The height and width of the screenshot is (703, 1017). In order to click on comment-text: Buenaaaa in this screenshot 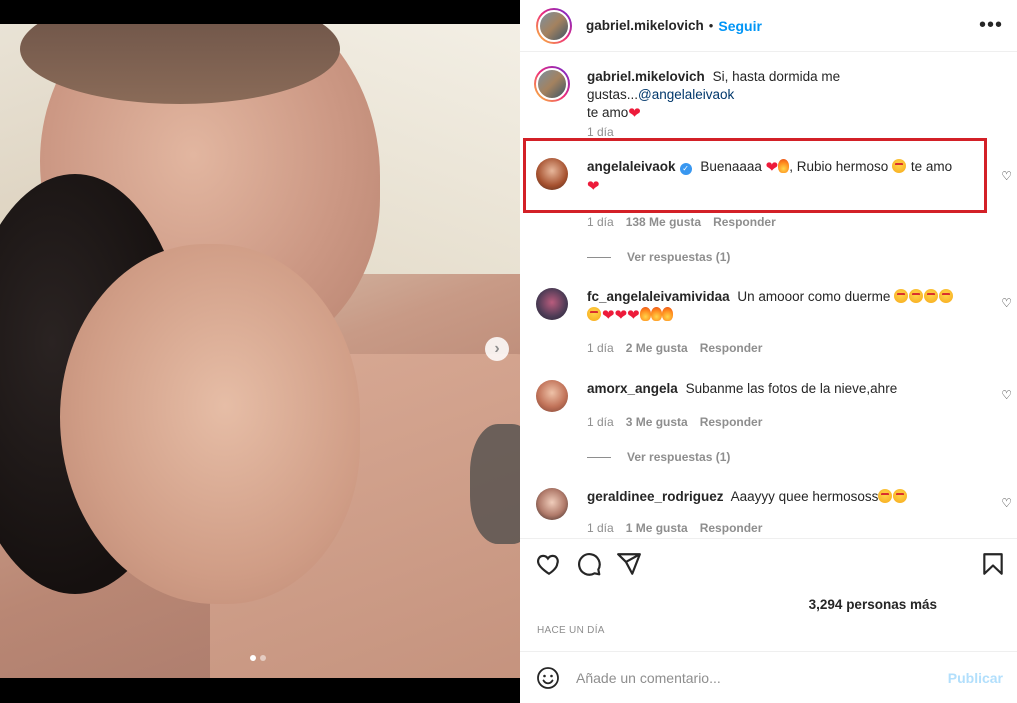, I will do `click(731, 166)`.